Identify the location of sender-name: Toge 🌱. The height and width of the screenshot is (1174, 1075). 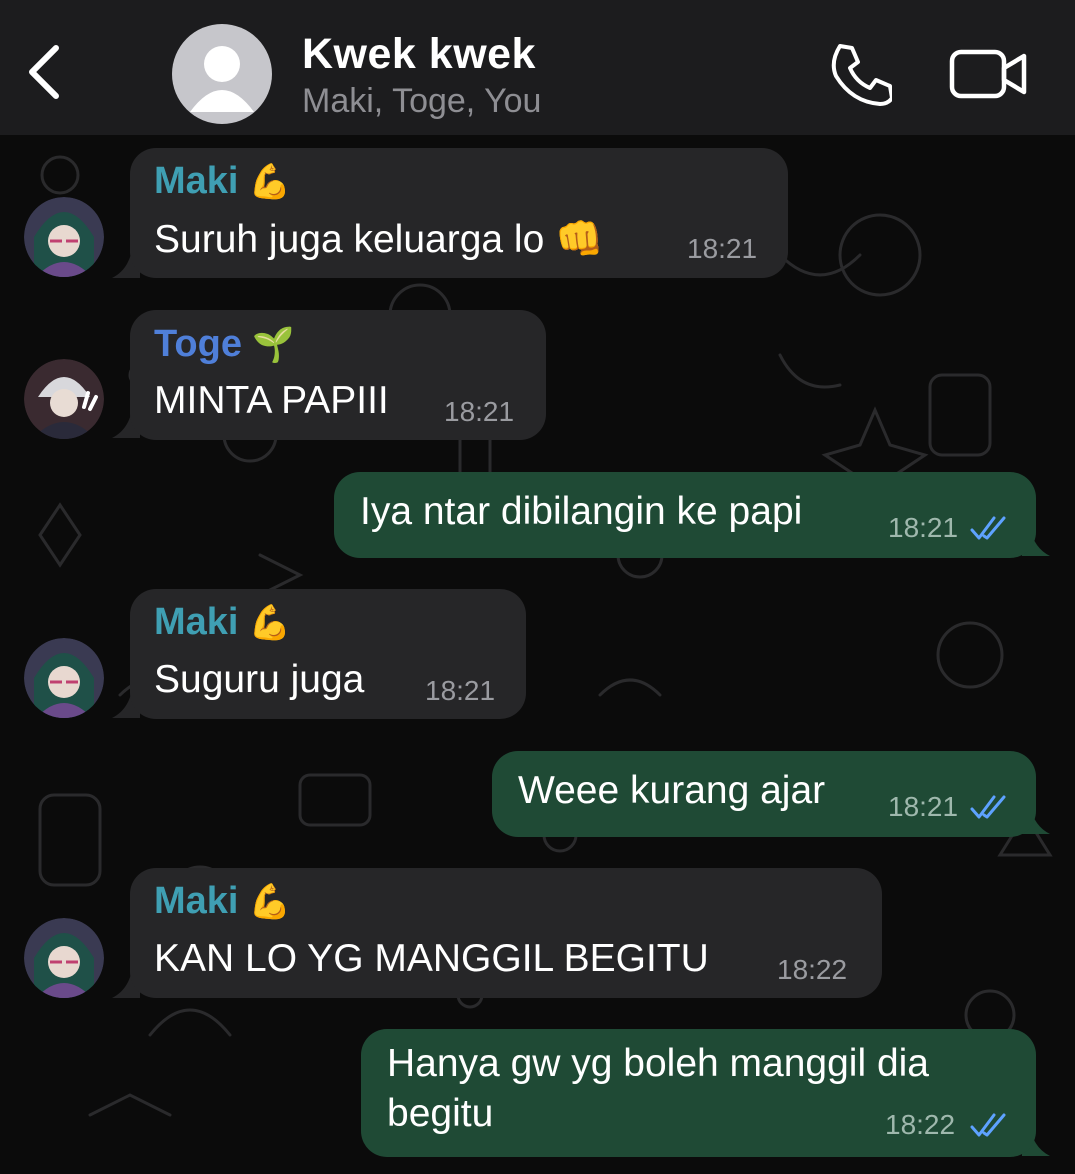
(224, 344).